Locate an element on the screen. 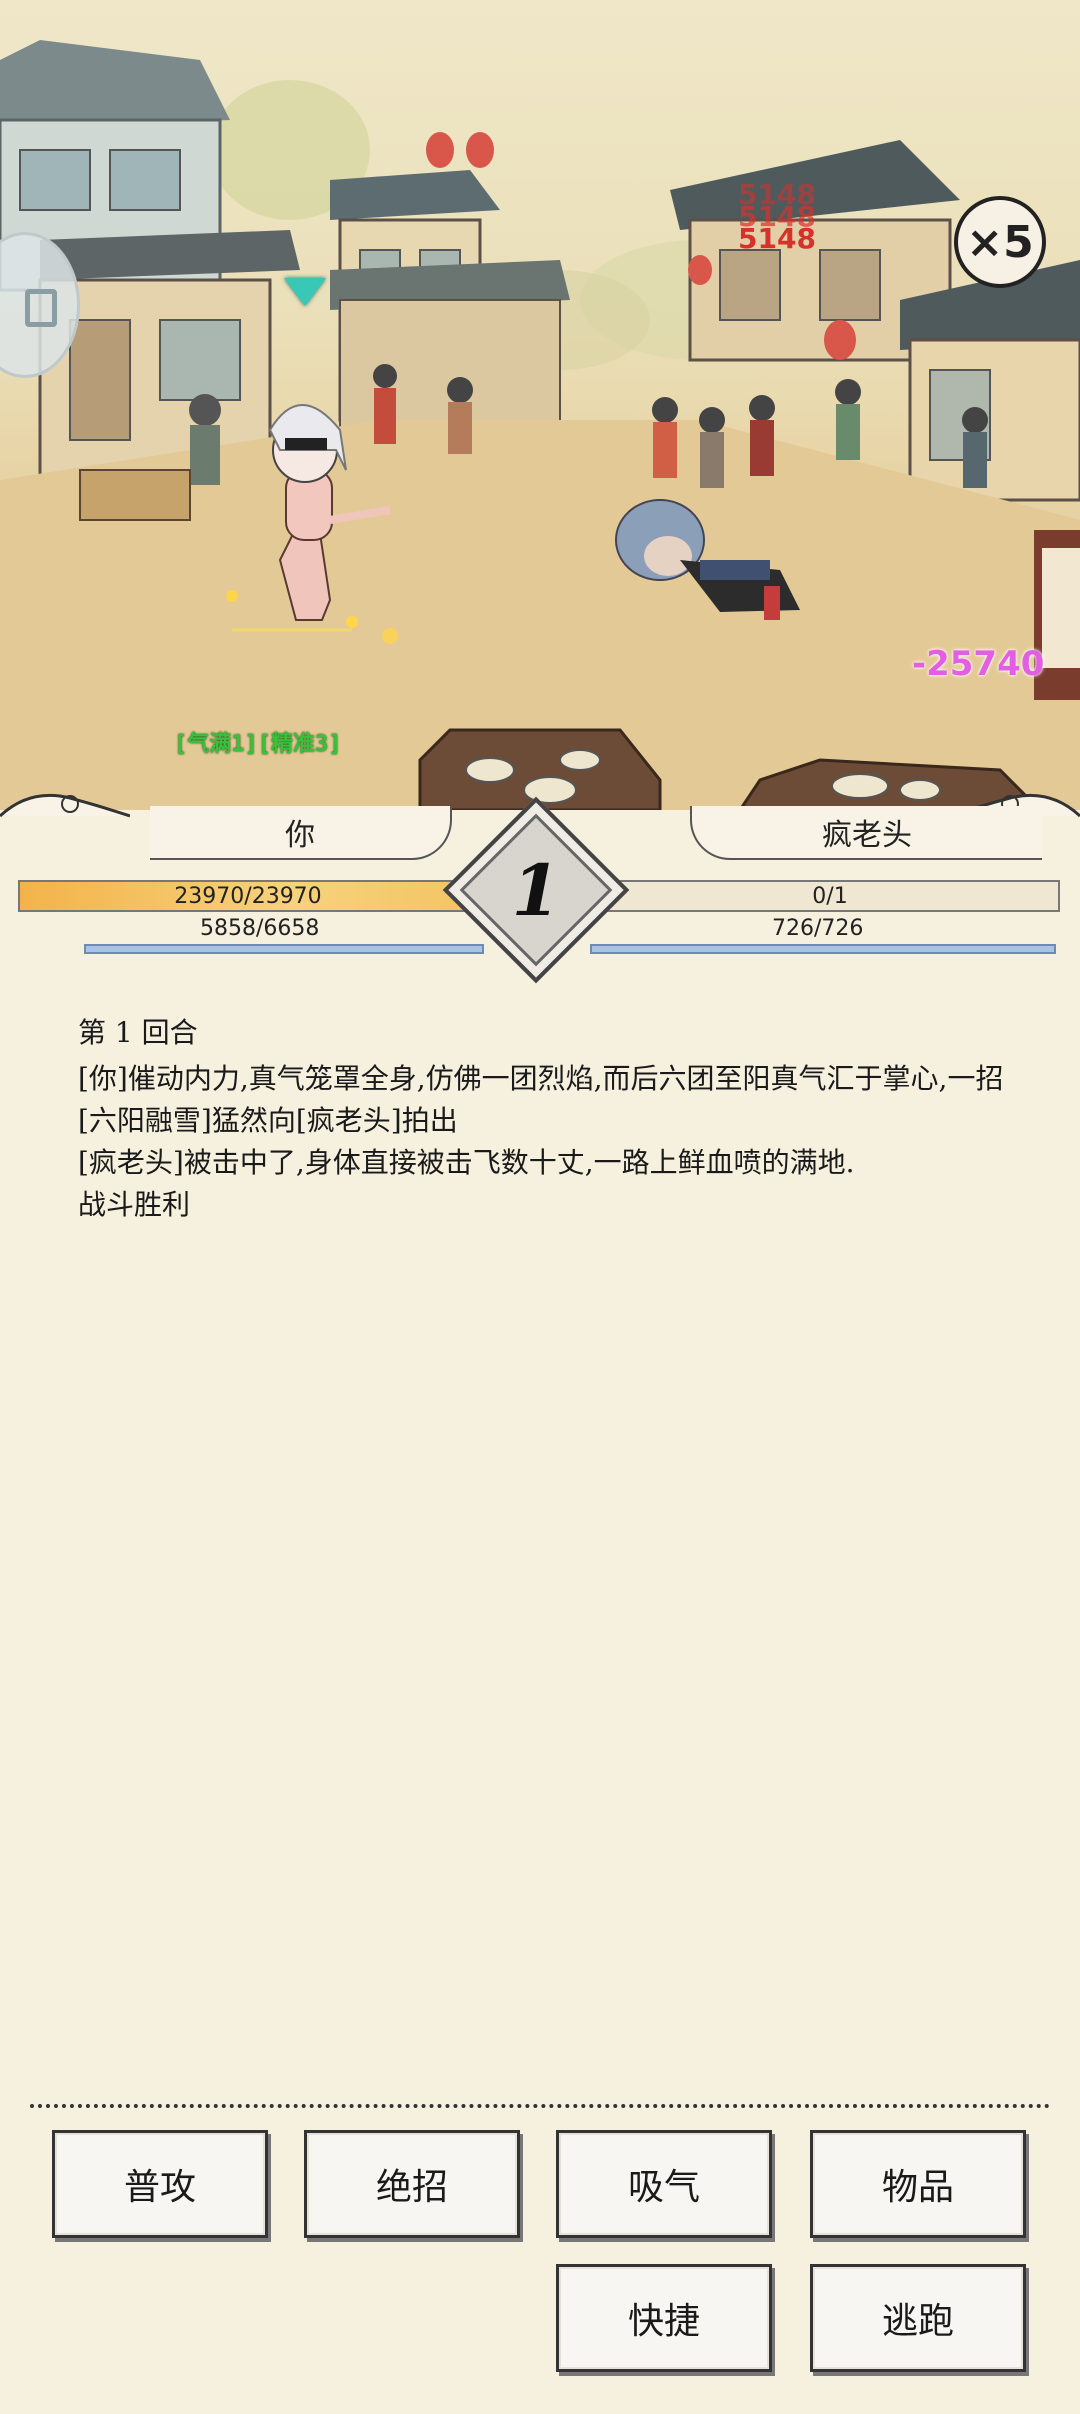 The width and height of the screenshot is (1080, 2414). speed-badge: ×5 is located at coordinates (1000, 242).